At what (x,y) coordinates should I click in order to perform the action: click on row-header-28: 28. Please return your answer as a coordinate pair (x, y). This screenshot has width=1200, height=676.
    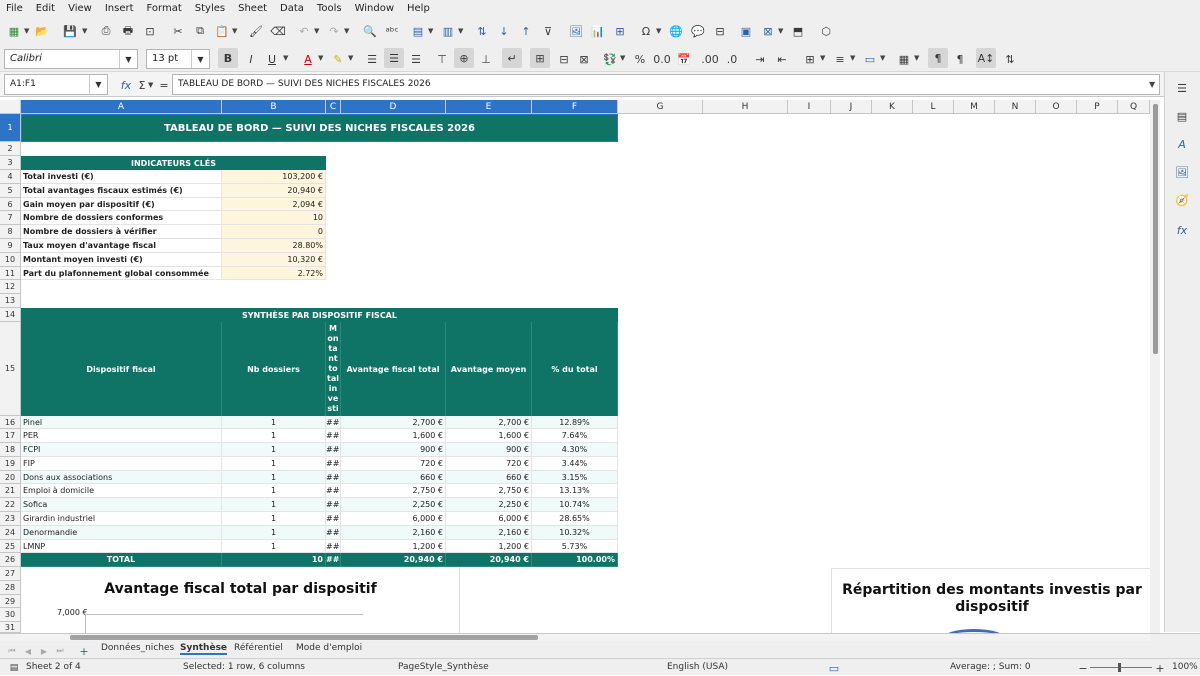
    Looking at the image, I should click on (10, 588).